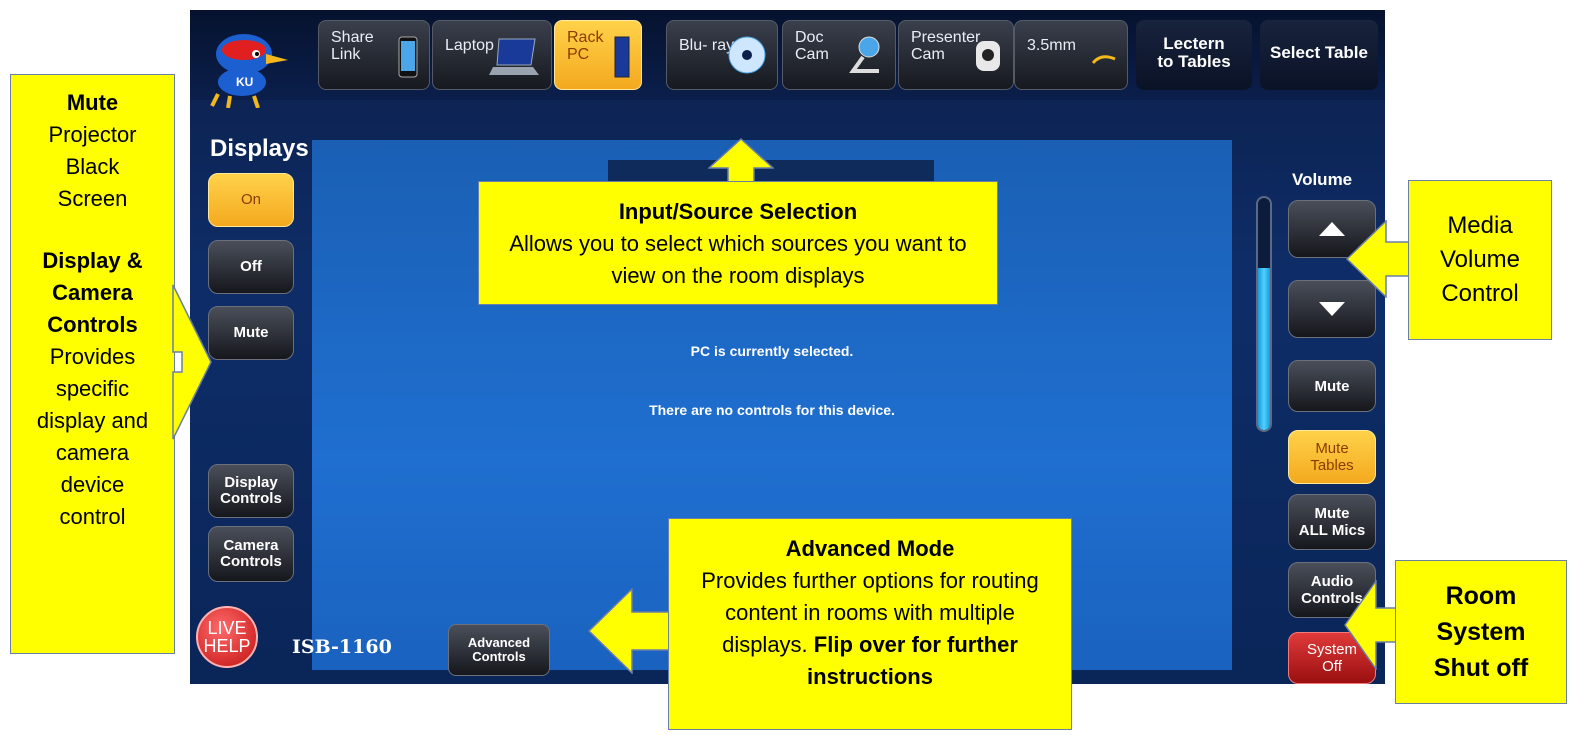 The width and height of the screenshot is (1577, 735). Describe the element at coordinates (499, 650) in the screenshot. I see `advanced-controls-button: Advanced Controls` at that location.